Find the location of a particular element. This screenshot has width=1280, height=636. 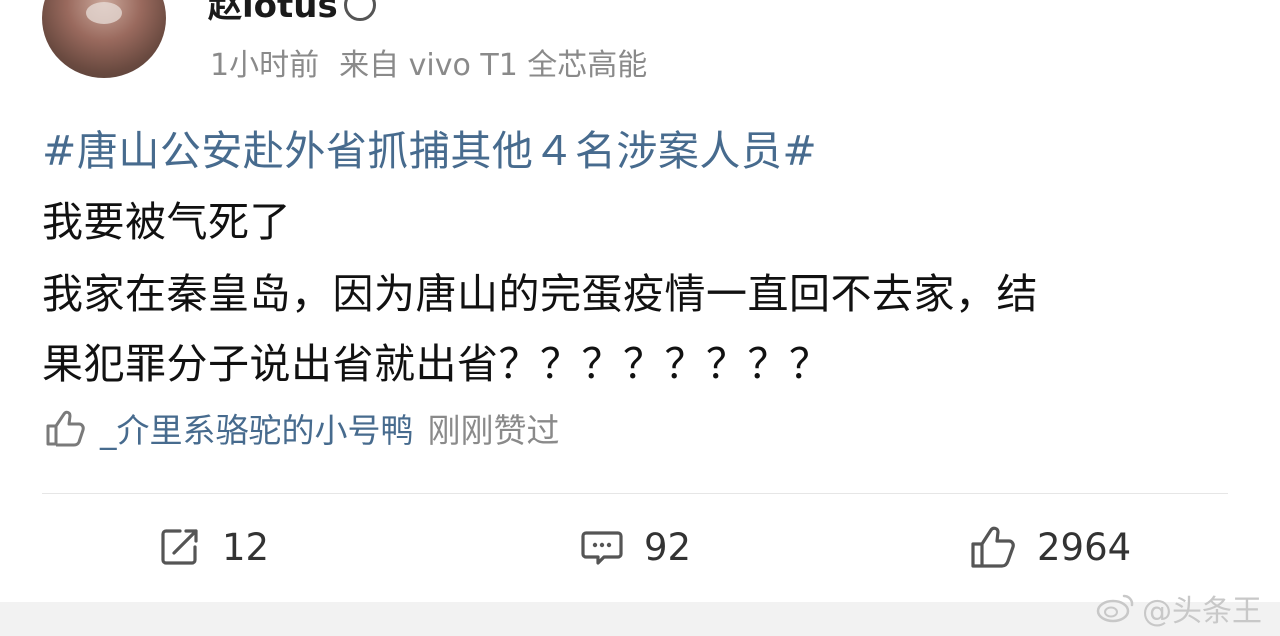

avatar is located at coordinates (104, 39).